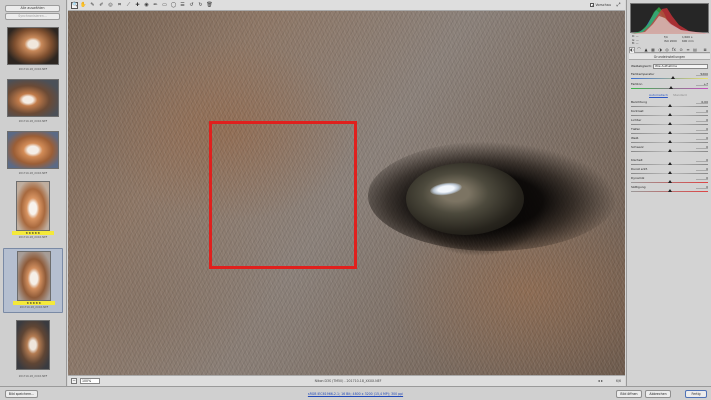  I want to click on filmstrip-thumbnail: 201710-18_XXXX.NEF, so click(33, 350).